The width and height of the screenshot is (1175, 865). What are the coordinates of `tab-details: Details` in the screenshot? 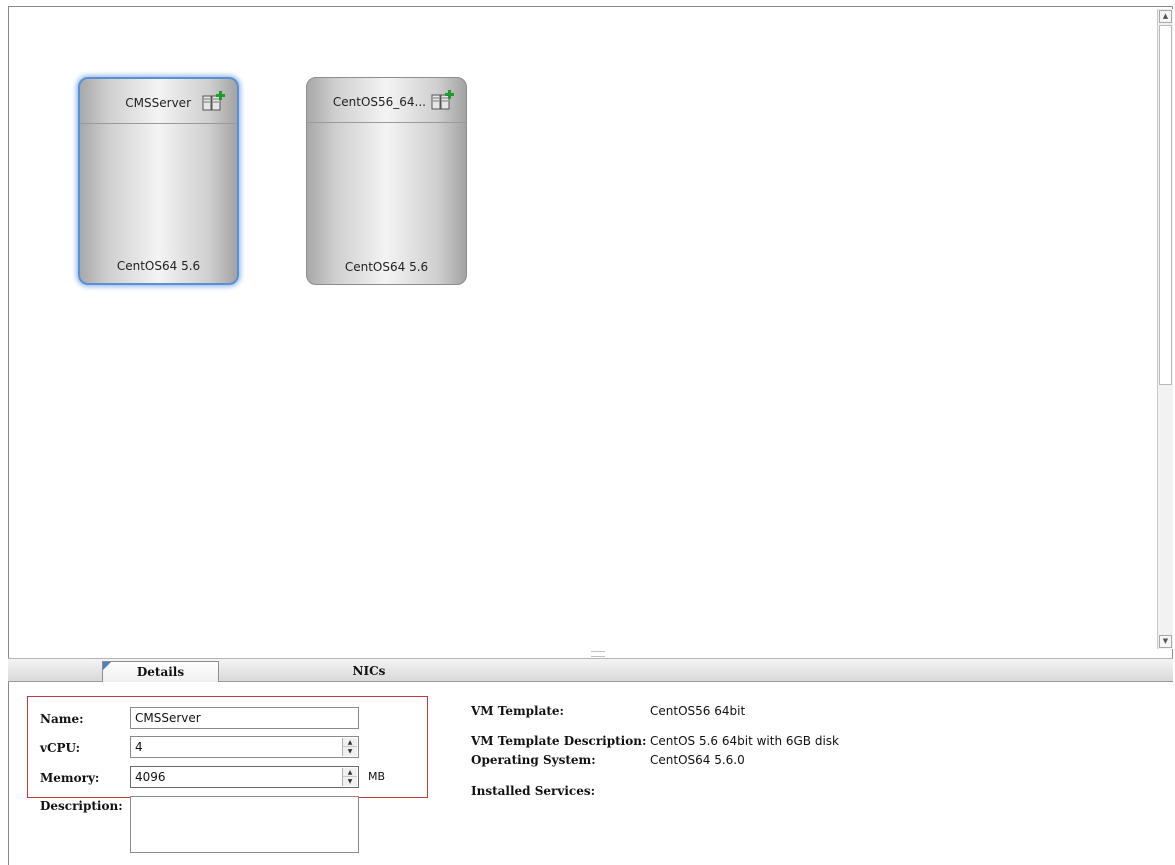 It's located at (160, 672).